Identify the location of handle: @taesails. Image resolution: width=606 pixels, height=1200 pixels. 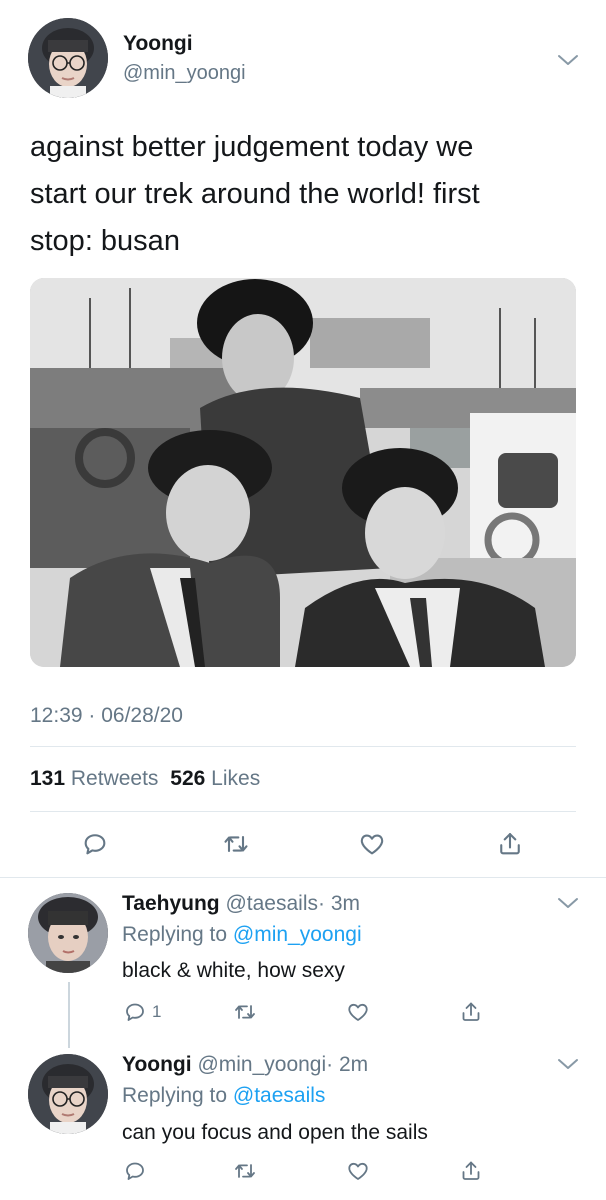
(271, 903).